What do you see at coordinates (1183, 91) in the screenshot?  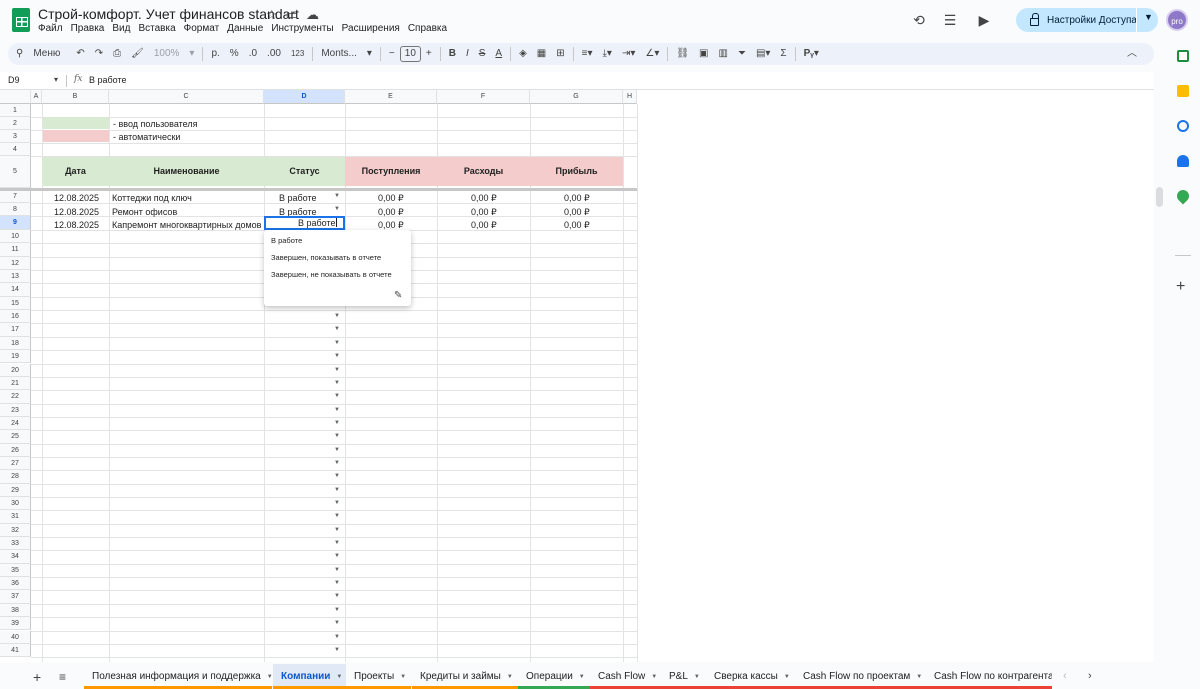 I see `keep-icon` at bounding box center [1183, 91].